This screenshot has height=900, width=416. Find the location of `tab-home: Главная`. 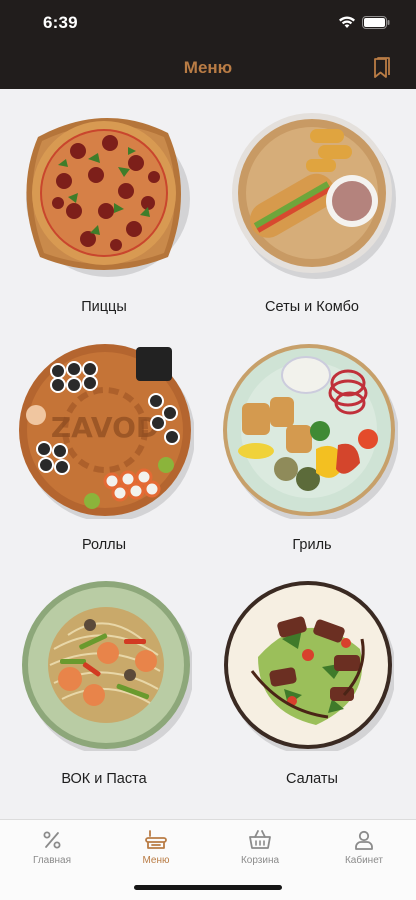

tab-home: Главная is located at coordinates (52, 847).